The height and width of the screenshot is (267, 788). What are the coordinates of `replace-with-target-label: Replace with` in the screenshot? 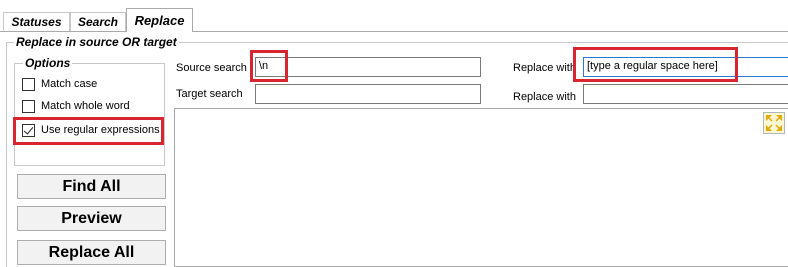 It's located at (544, 97).